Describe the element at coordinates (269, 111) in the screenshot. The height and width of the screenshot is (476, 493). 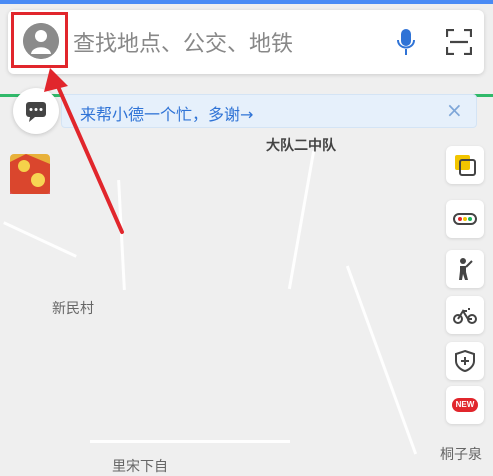
I see `feedback-banner: 来帮小德一个忙，多谢→ ×` at that location.